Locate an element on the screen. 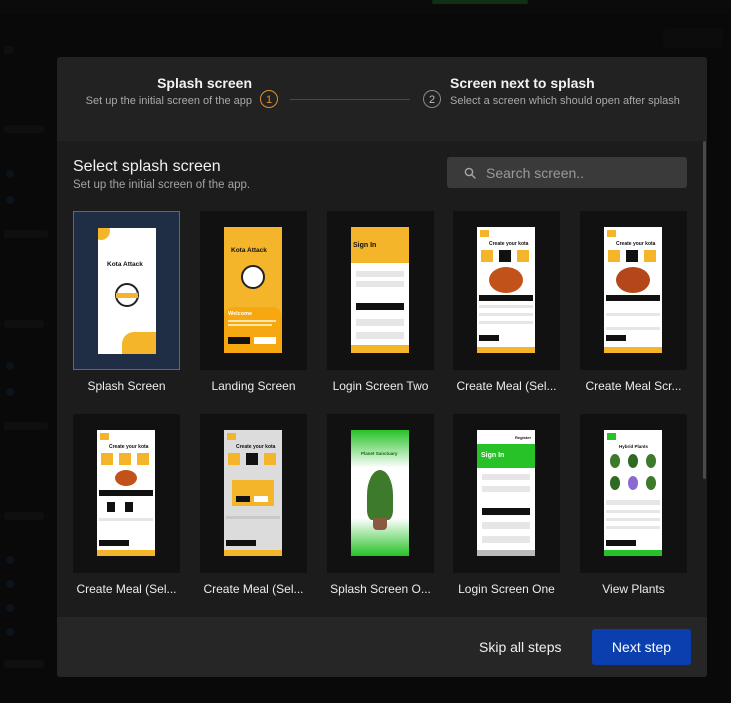  screen-thumbnail: Sign In is located at coordinates (380, 290).